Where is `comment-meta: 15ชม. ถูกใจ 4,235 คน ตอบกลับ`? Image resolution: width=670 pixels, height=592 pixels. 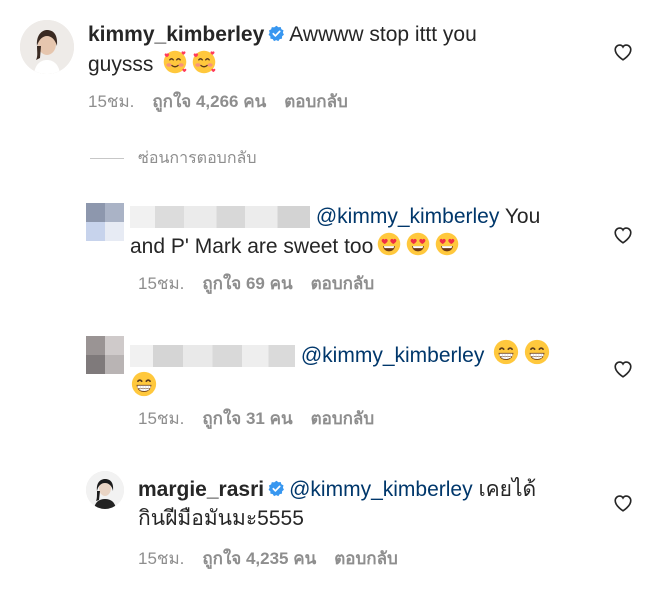 comment-meta: 15ชม. ถูกใจ 4,235 คน ตอบกลับ is located at coordinates (268, 558).